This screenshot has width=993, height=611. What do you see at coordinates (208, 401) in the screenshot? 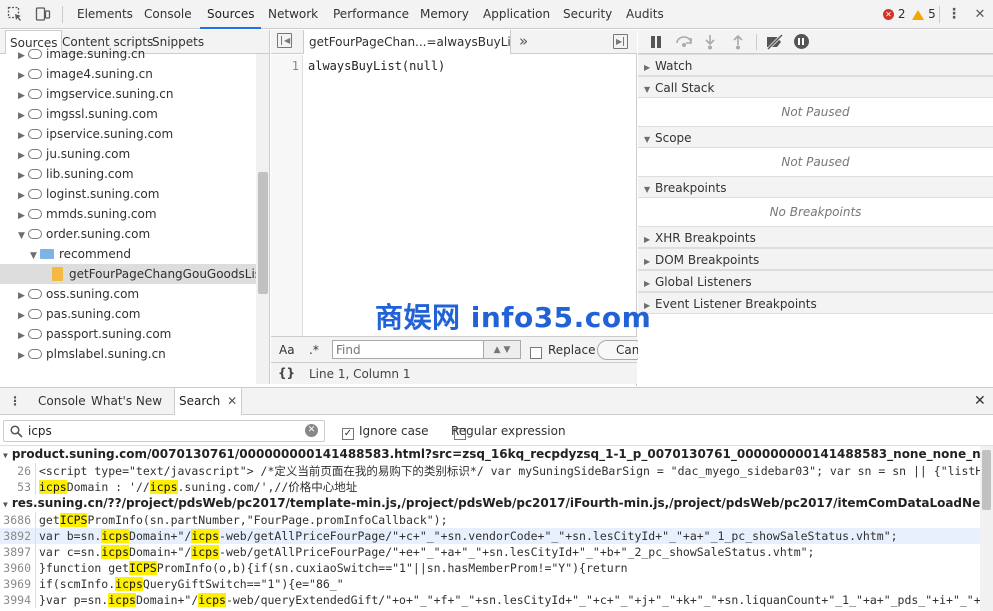
I see `drawer-tab-search: Search ✕` at bounding box center [208, 401].